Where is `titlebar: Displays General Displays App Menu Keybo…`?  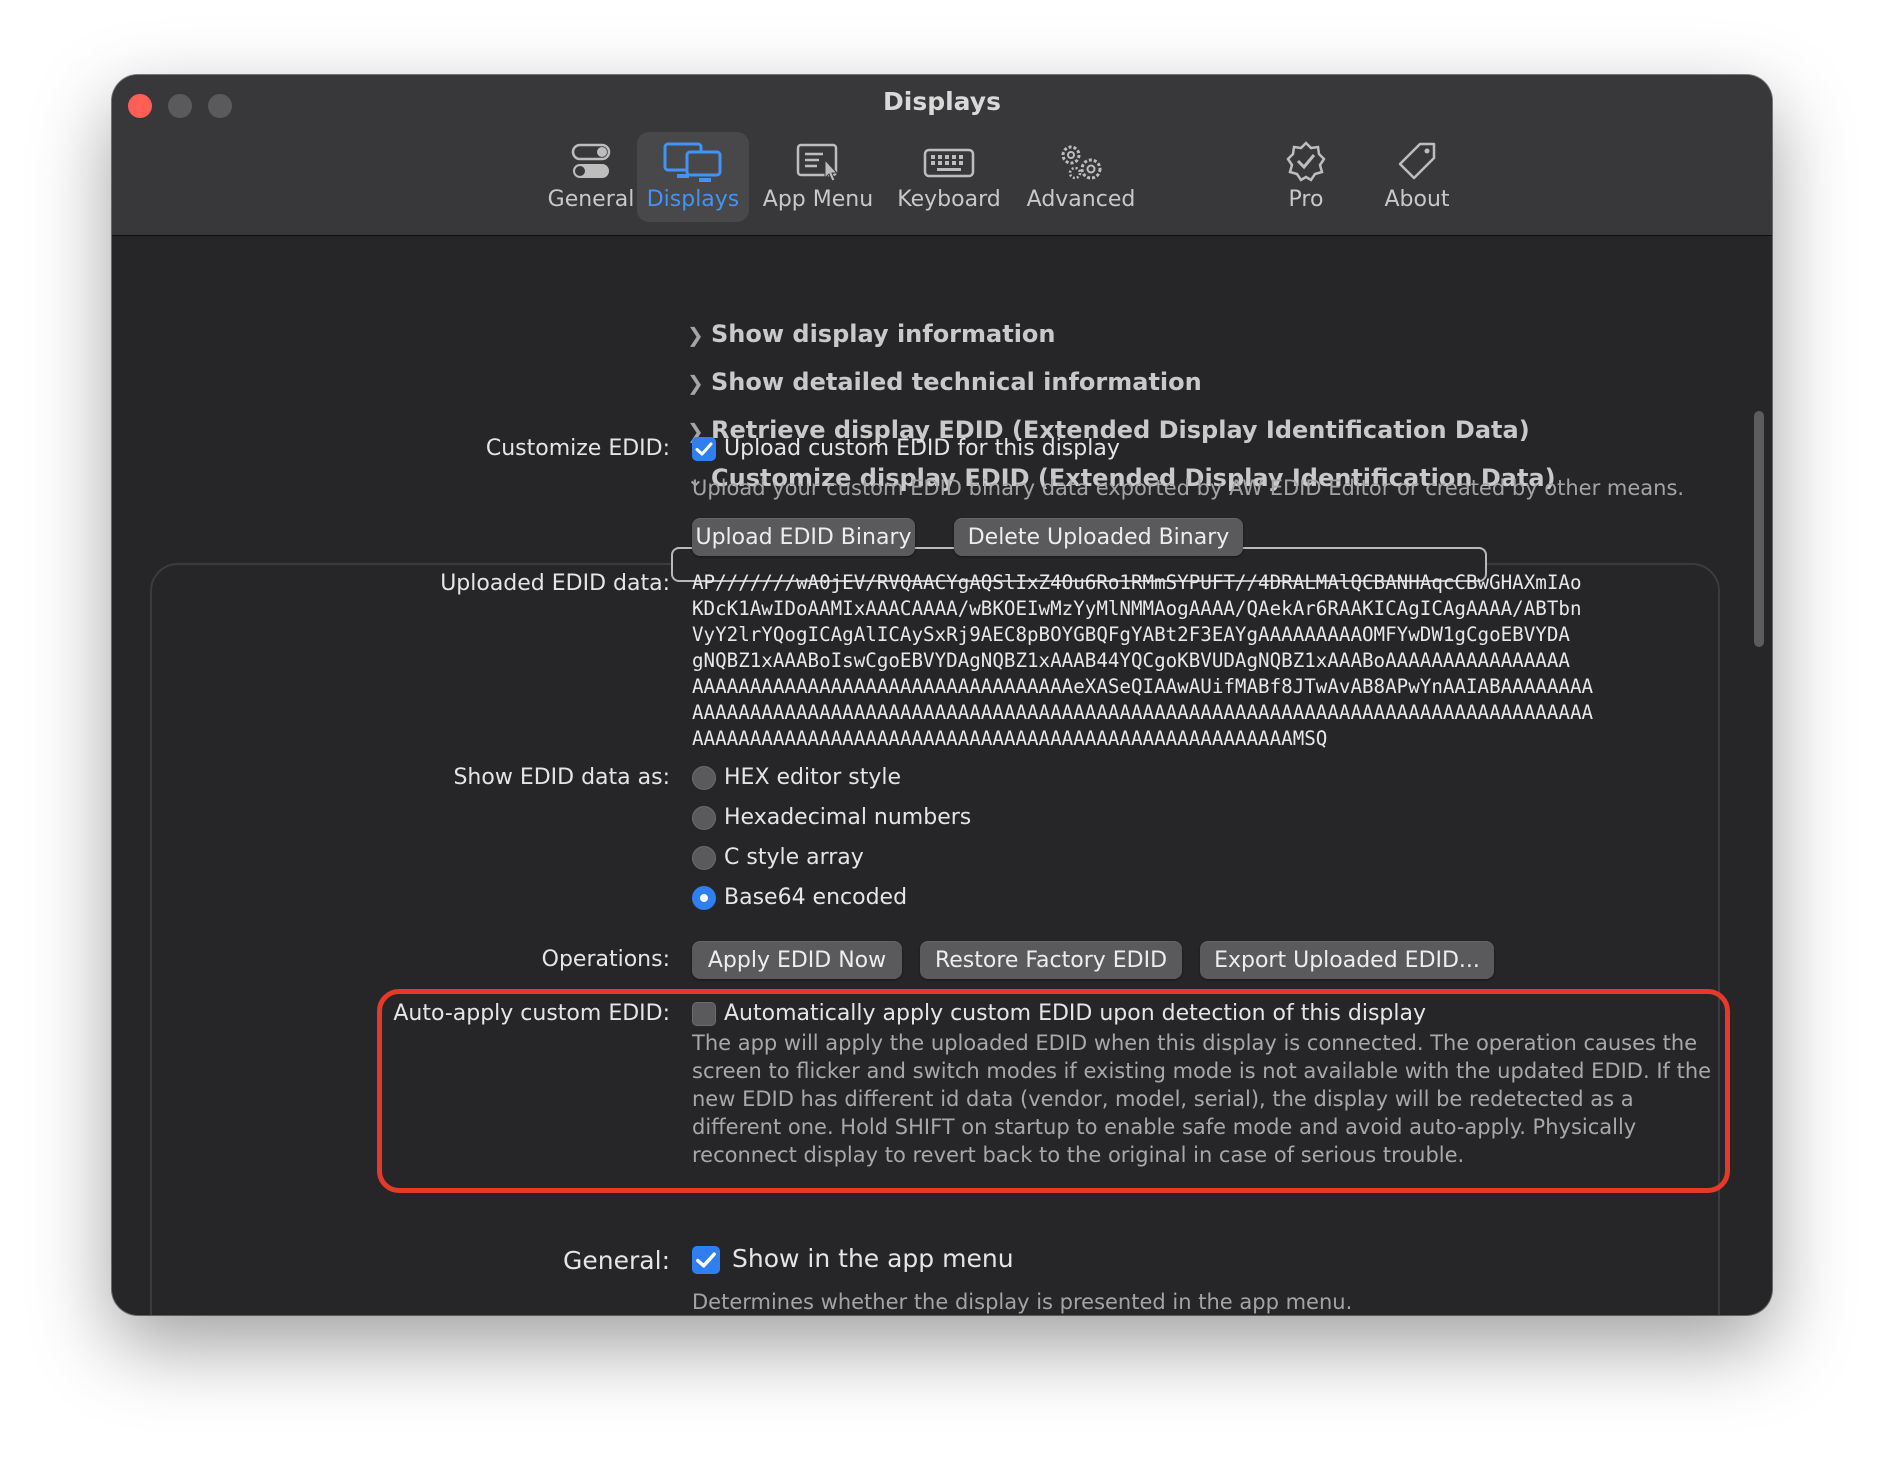
titlebar: Displays General Displays App Menu Keybo… is located at coordinates (942, 155).